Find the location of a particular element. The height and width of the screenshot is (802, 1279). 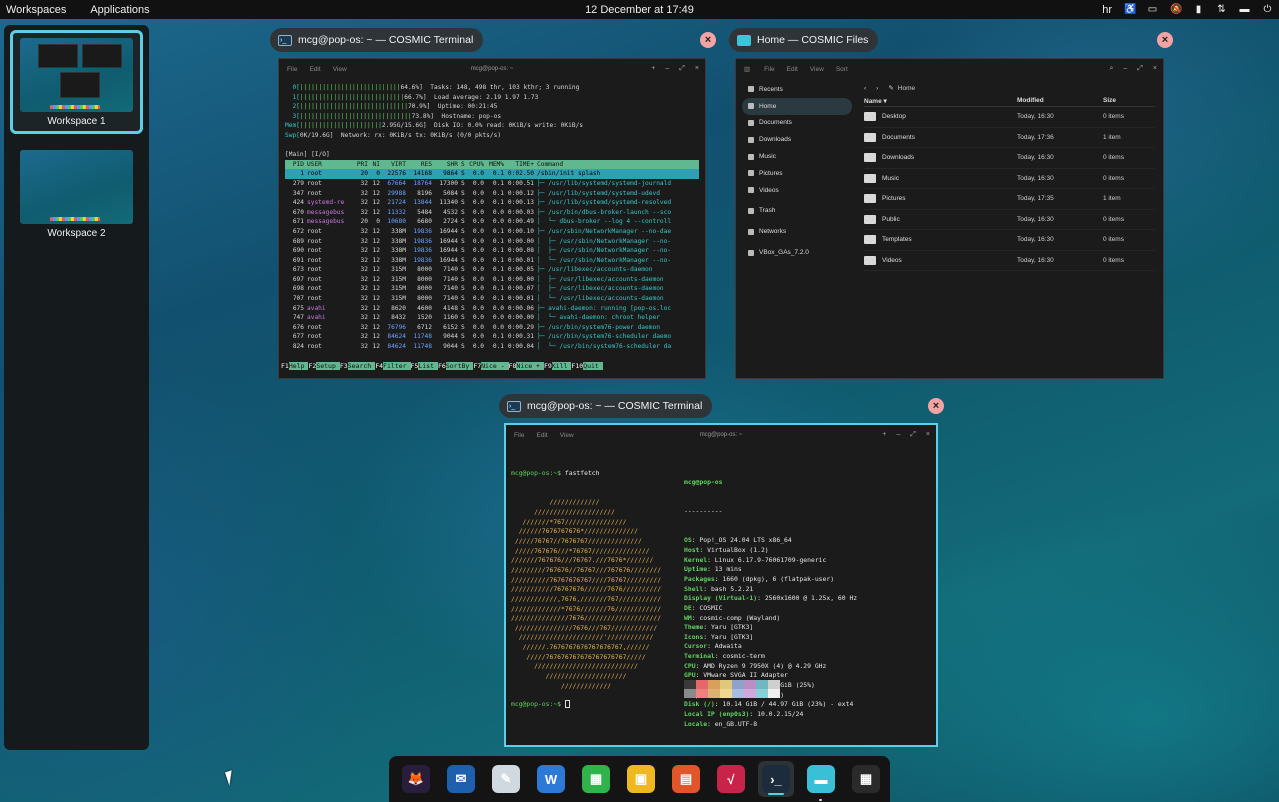

fkey-label: Nice - is located at coordinates (495, 366).